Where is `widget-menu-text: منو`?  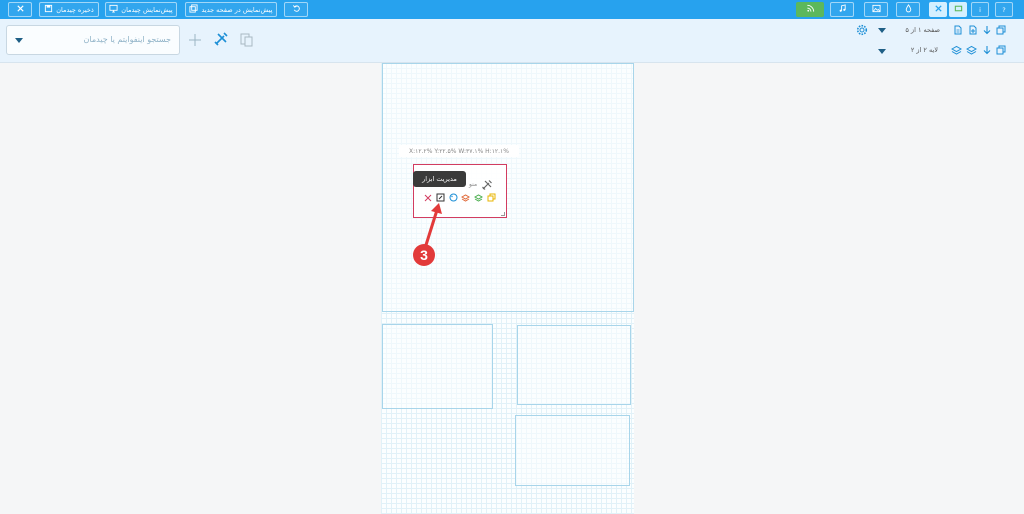
widget-menu-text: منو is located at coordinates (473, 184).